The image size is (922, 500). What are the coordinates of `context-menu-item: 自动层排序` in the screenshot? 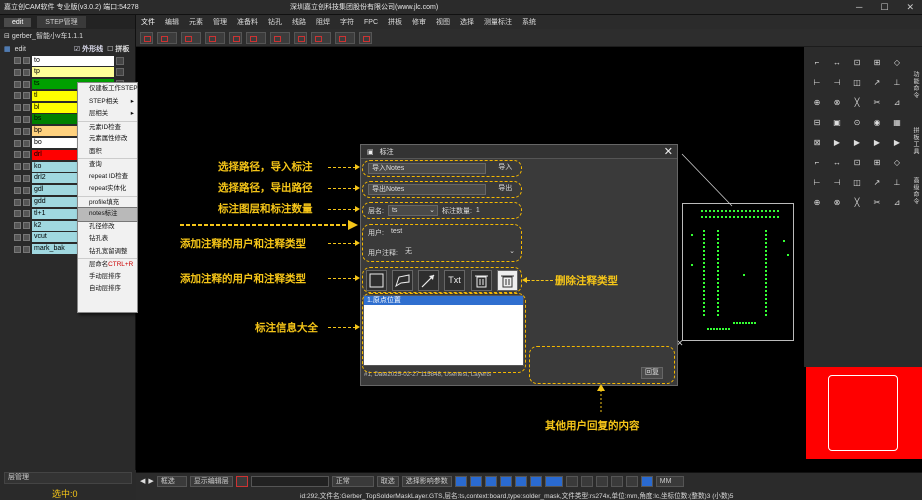 It's located at (107, 289).